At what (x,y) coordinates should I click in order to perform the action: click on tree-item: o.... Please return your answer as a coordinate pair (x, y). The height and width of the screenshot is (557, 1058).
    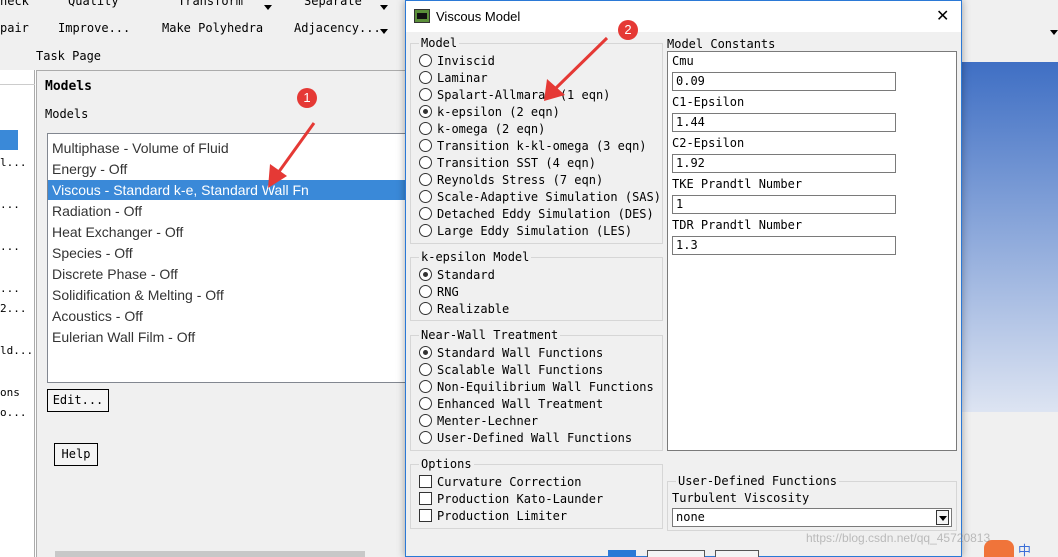
    Looking at the image, I should click on (13, 412).